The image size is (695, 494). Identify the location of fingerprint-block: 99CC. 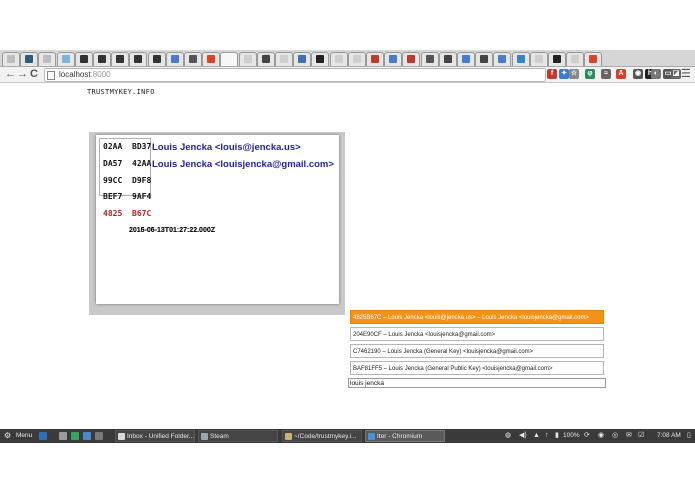
(113, 180).